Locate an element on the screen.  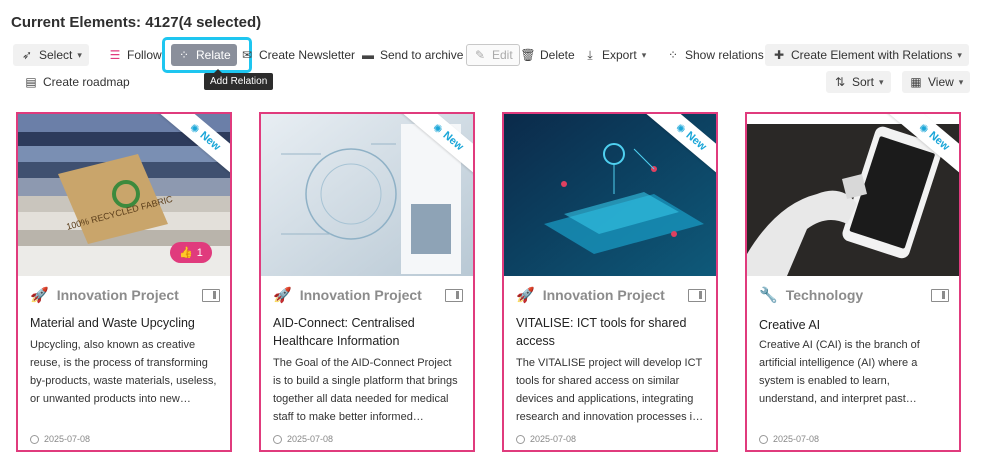
edit-button: ✎ Edit is located at coordinates (493, 55).